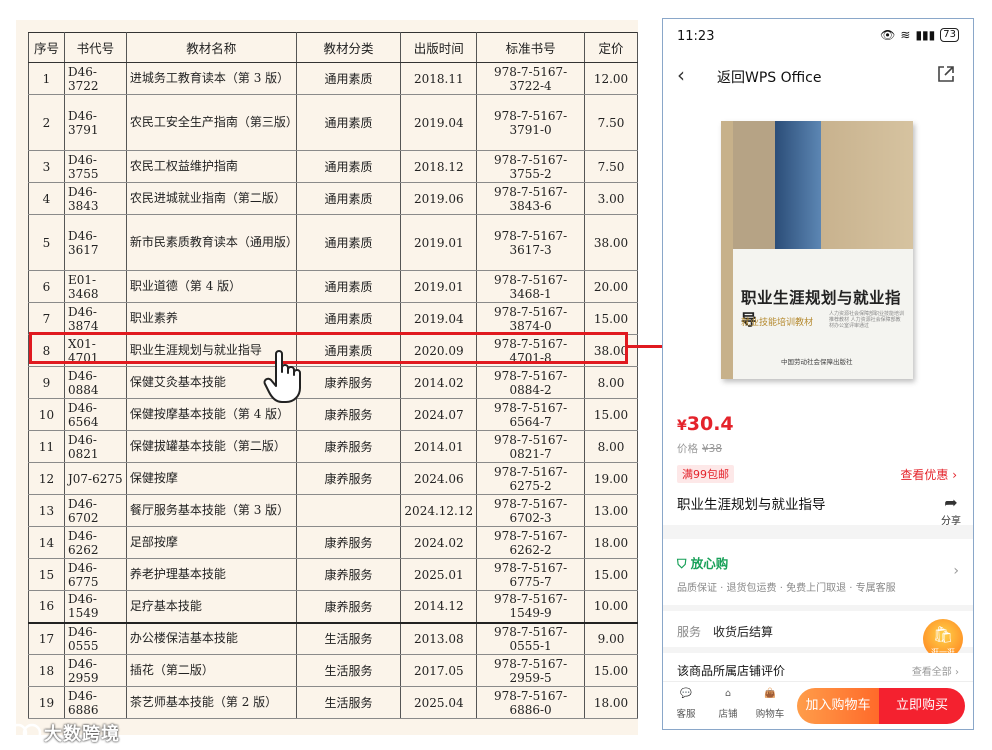 Image resolution: width=992 pixels, height=750 pixels. I want to click on tab-shop: ⌂ 店铺, so click(728, 704).